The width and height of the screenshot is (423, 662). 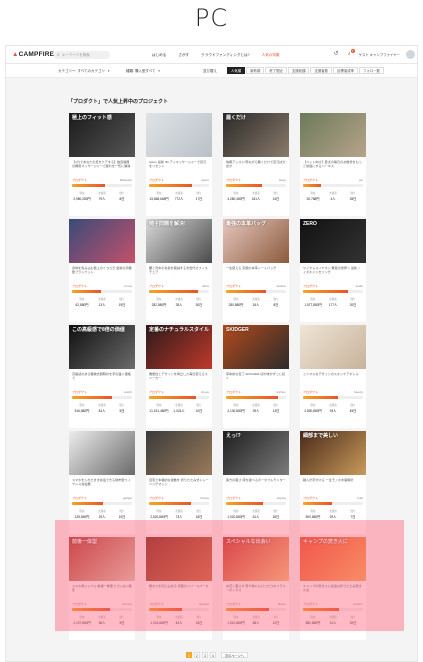 What do you see at coordinates (159, 55) in the screenshot?
I see `nav-start: はじめる` at bounding box center [159, 55].